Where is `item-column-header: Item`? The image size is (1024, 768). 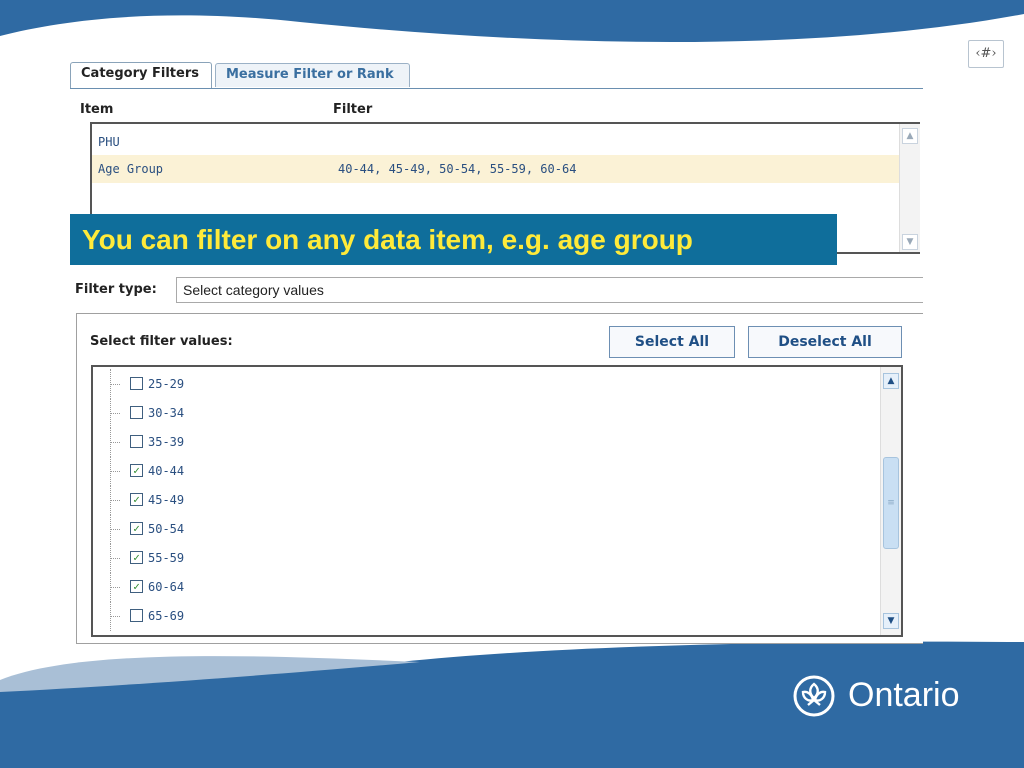
item-column-header: Item is located at coordinates (97, 109).